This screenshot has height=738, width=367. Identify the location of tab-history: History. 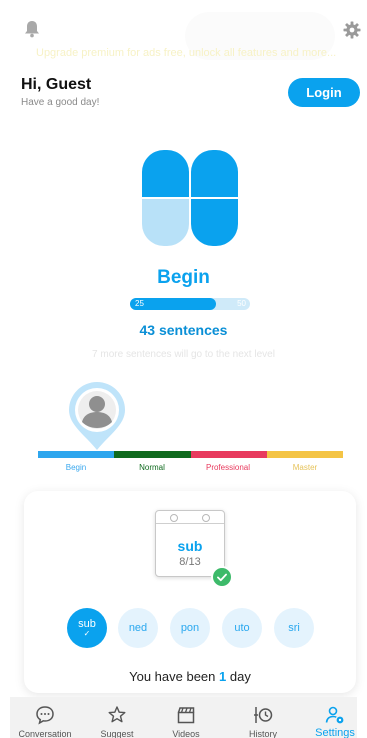
(263, 717).